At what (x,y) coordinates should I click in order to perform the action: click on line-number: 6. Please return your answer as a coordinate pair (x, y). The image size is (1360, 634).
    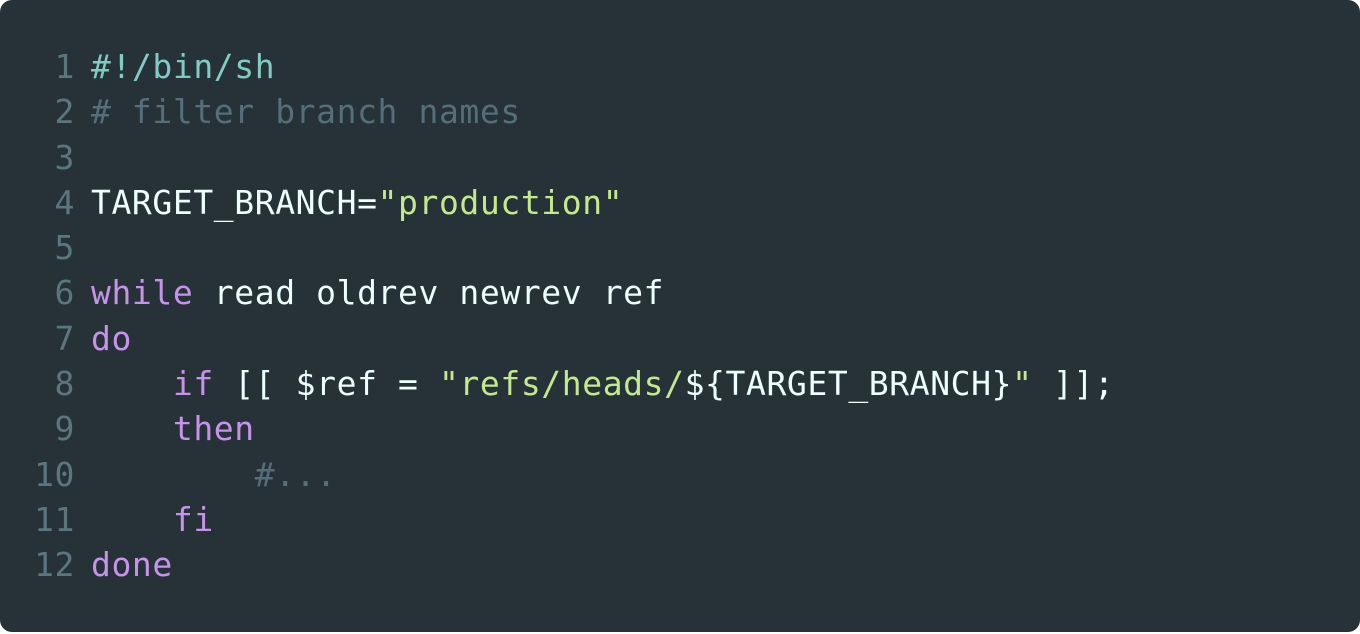
    Looking at the image, I should click on (64, 293).